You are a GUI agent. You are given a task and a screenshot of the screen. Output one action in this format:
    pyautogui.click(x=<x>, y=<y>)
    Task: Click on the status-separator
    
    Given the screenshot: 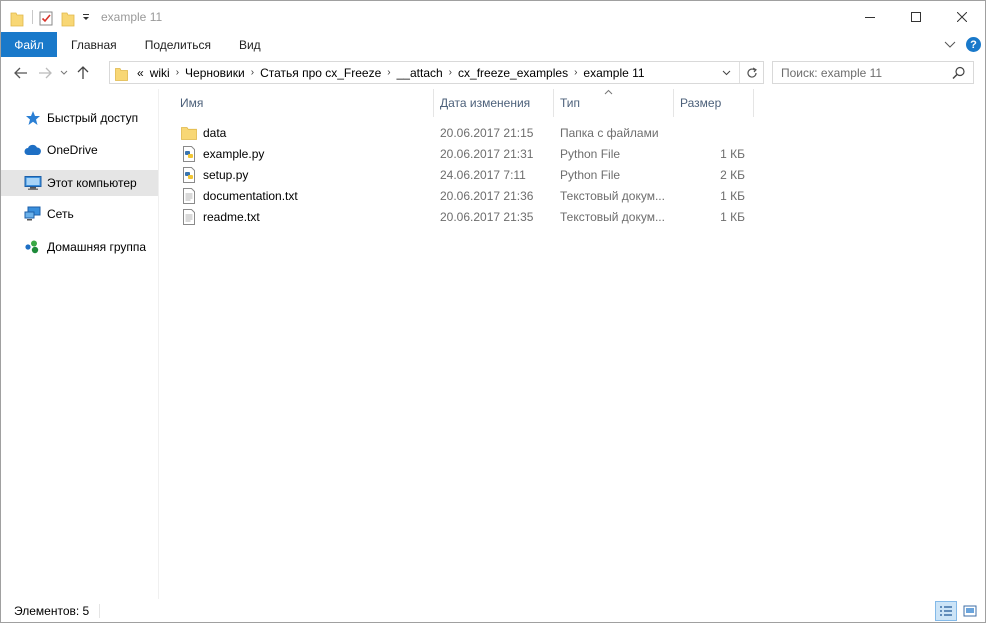 What is the action you would take?
    pyautogui.click(x=100, y=611)
    